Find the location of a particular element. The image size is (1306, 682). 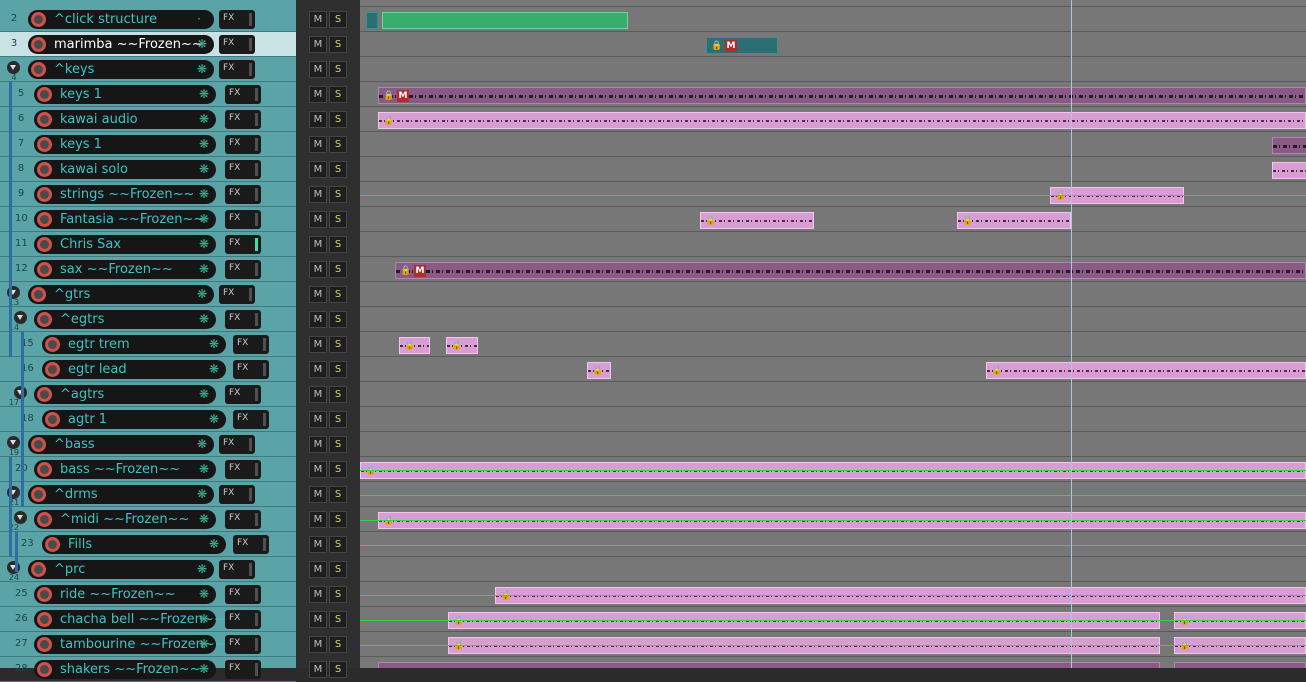

track-name-pill: agtr 1 ❋ is located at coordinates (134, 419).